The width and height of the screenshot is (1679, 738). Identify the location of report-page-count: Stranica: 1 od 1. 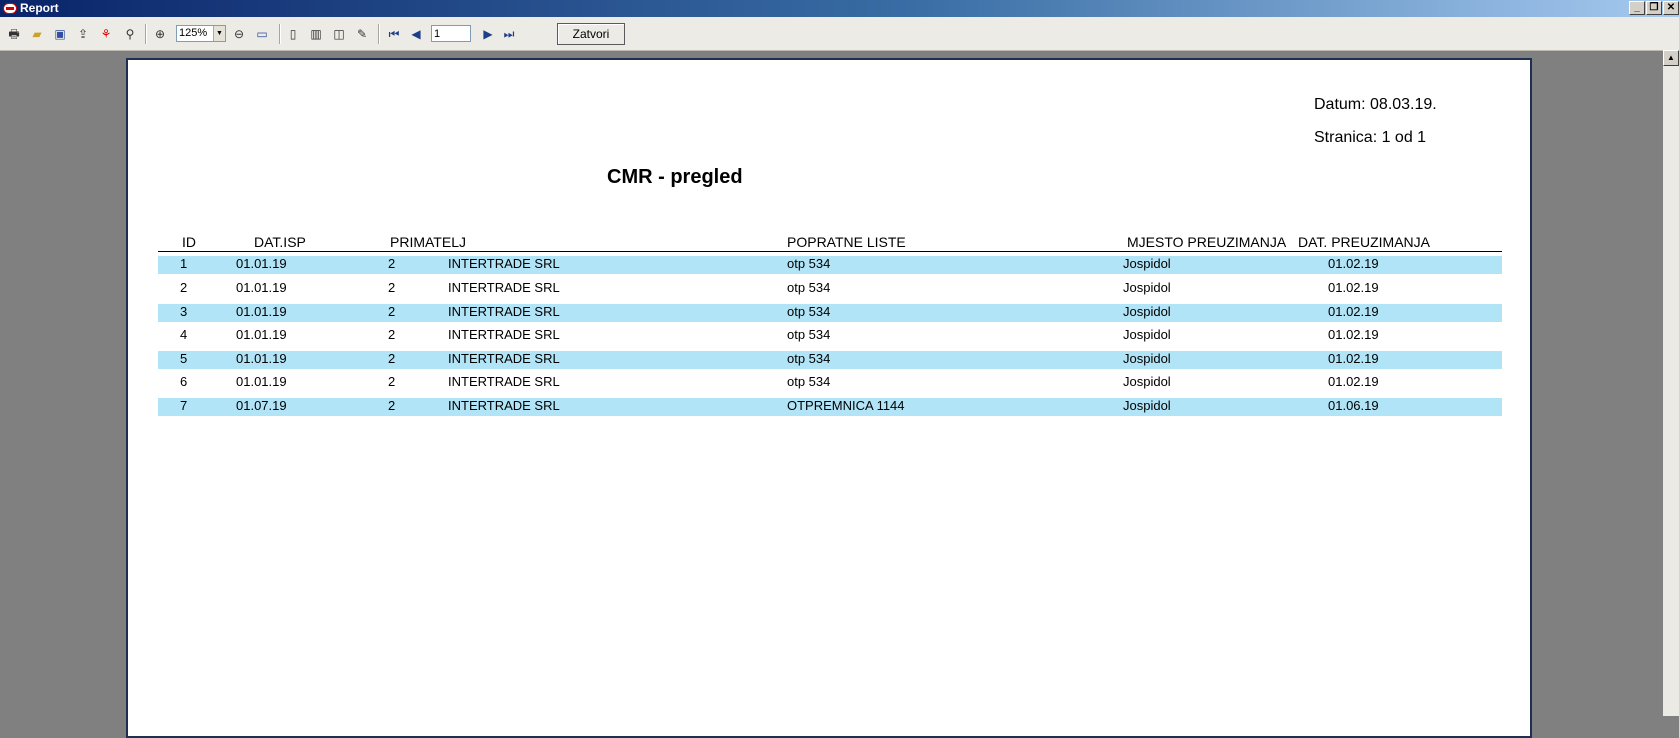
(1370, 137).